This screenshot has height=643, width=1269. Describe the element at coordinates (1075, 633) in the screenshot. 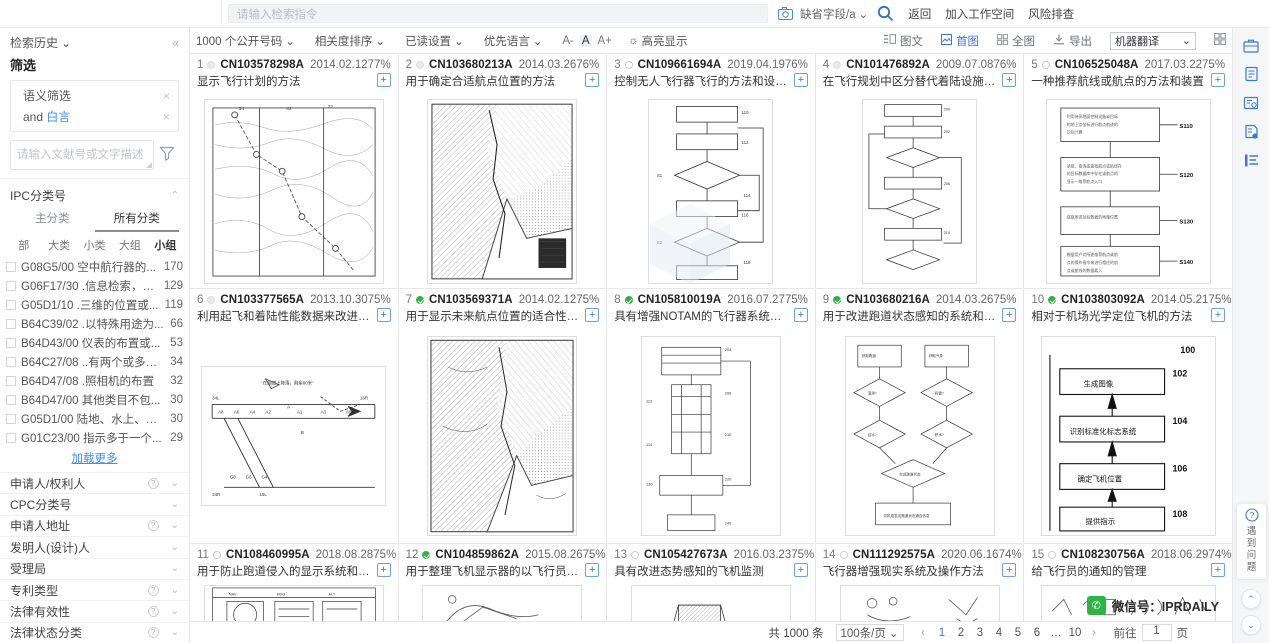

I see `page-number-10: 10` at that location.